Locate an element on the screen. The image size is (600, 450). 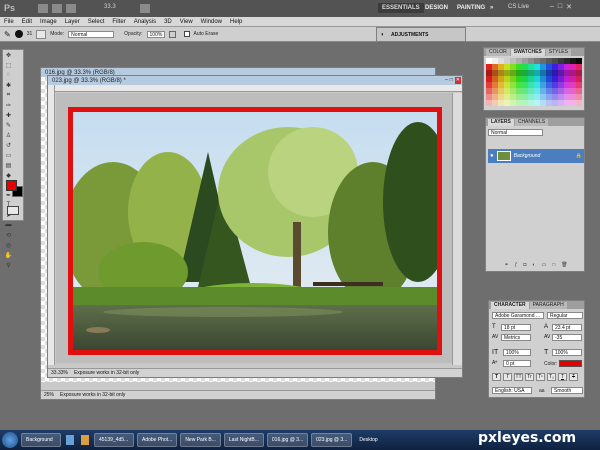
vertical-scrollbar is located at coordinates (457, 229).